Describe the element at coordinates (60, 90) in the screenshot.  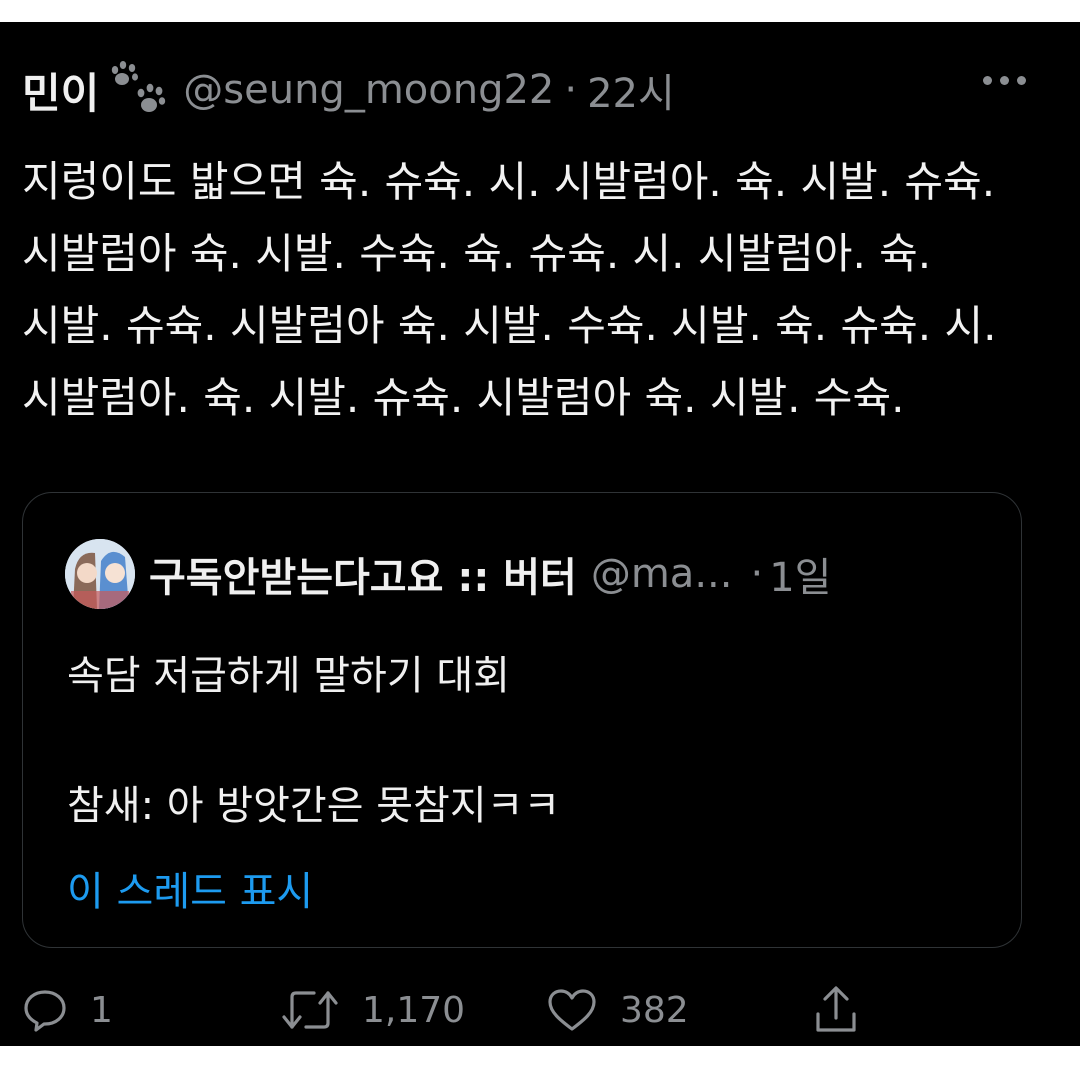
I see `author-name: 민이` at that location.